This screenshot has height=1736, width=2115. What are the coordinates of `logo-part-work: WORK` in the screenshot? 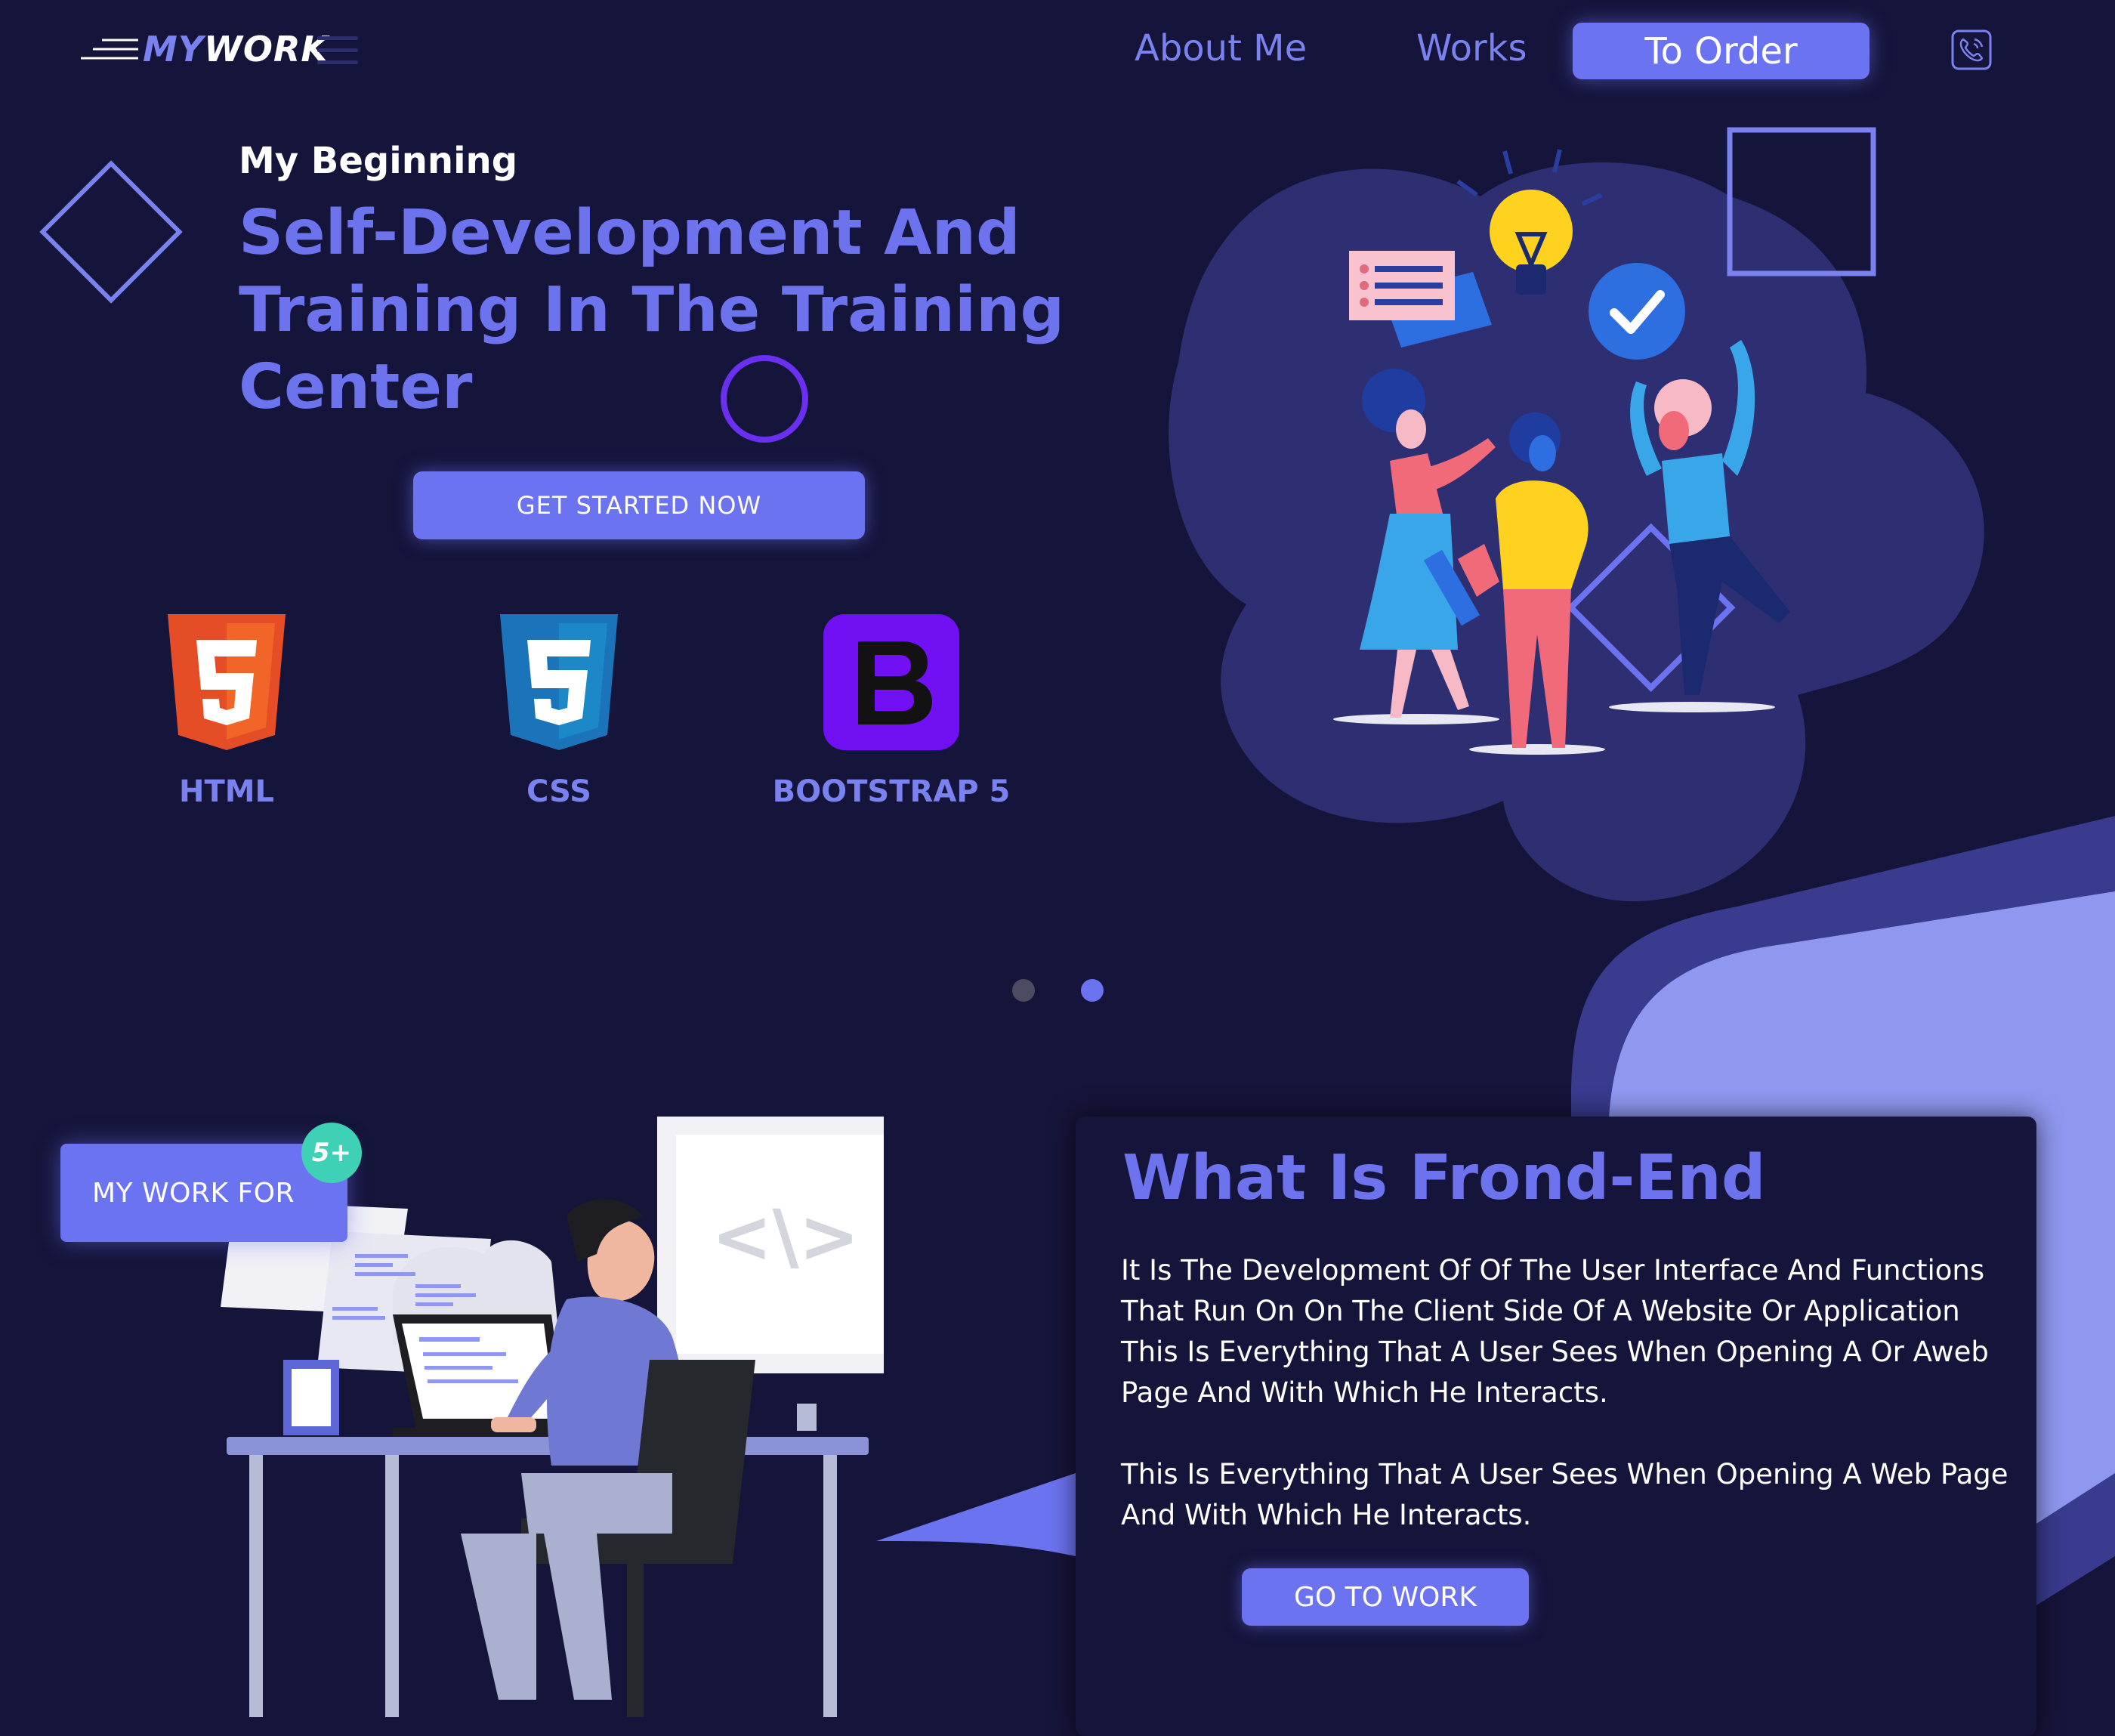 It's located at (266, 49).